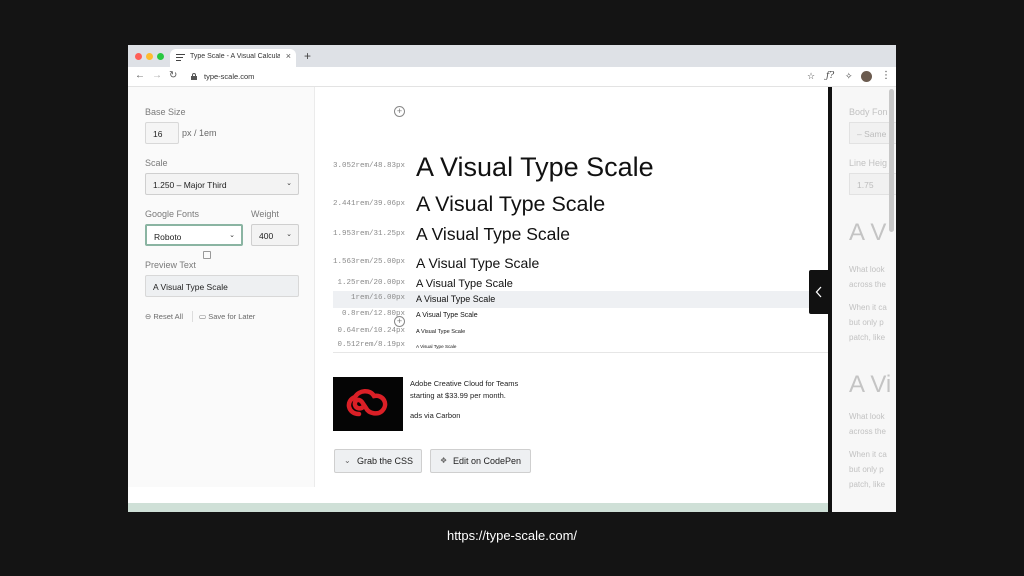  What do you see at coordinates (849, 76) in the screenshot?
I see `extensions-puzzle-icon: ✧` at bounding box center [849, 76].